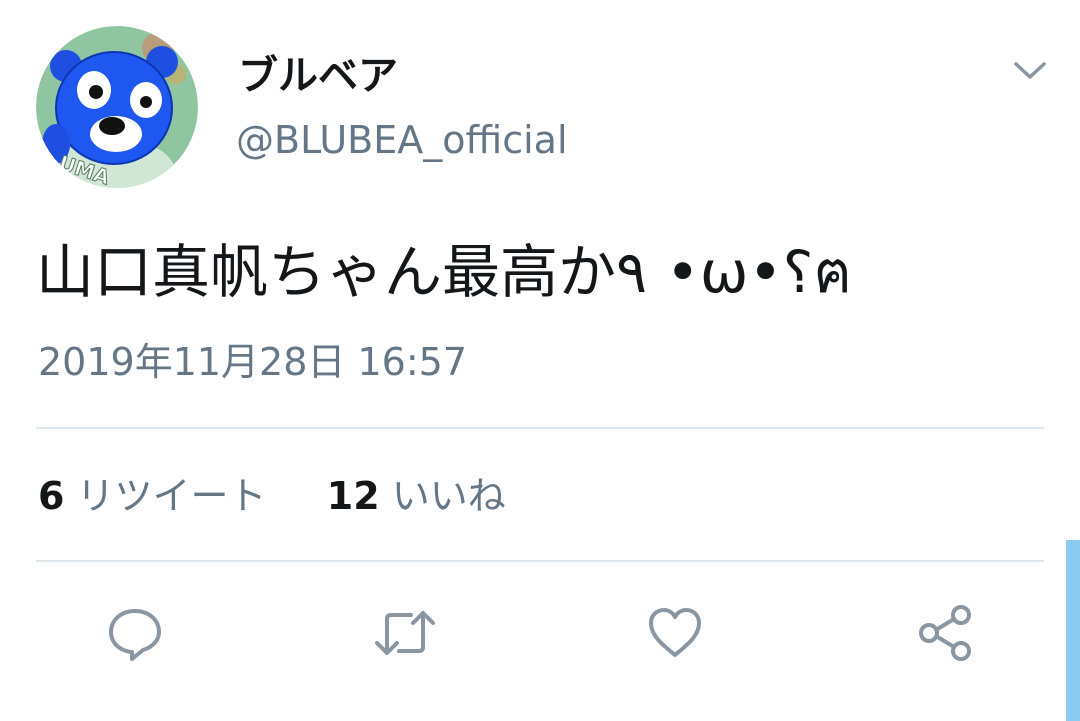  I want to click on share-button, so click(945, 633).